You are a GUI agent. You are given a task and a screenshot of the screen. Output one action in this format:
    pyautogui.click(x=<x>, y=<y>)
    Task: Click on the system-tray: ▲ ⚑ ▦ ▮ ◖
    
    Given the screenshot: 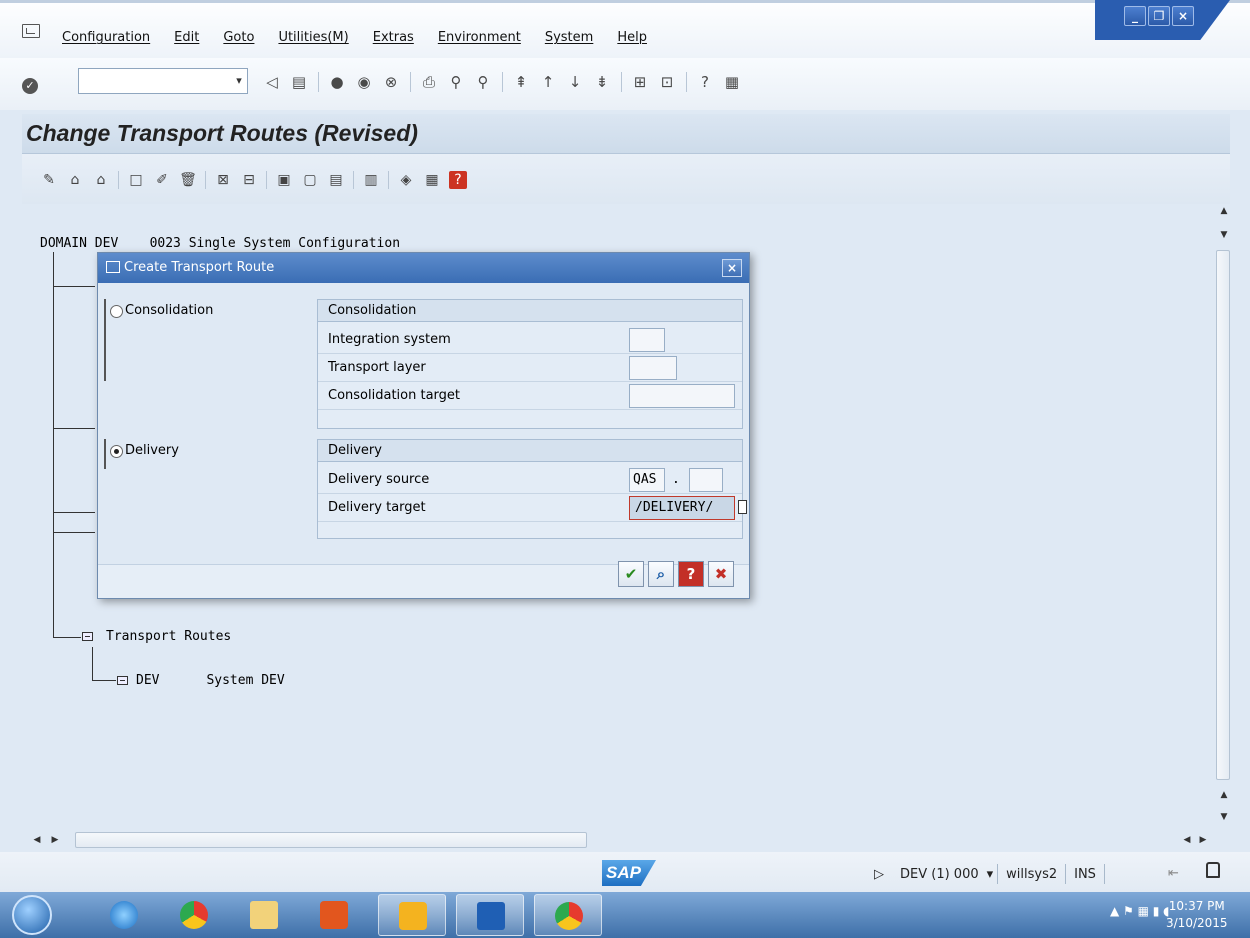 What is the action you would take?
    pyautogui.click(x=1140, y=911)
    